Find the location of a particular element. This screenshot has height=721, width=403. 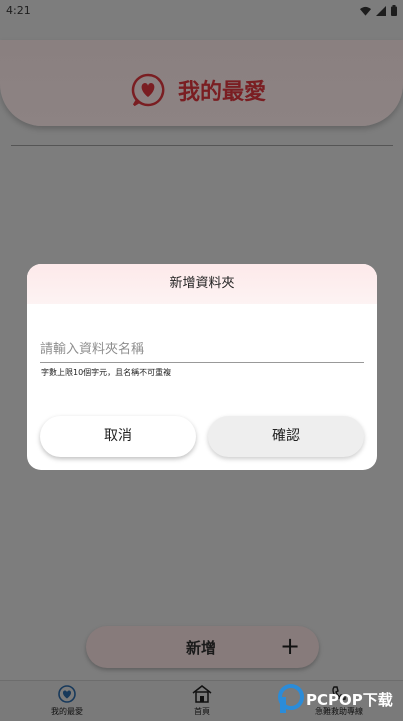

divider is located at coordinates (202, 145).